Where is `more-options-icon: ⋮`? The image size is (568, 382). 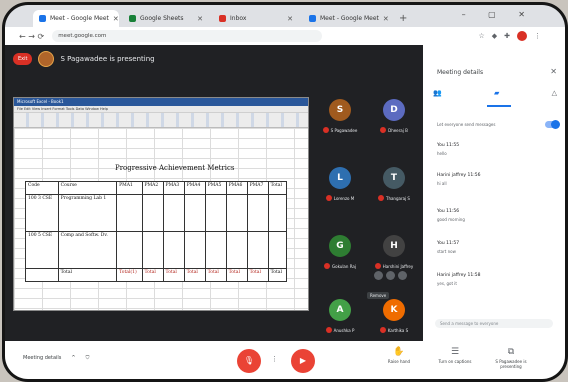
more-options-icon: ⋮ is located at coordinates (274, 359).